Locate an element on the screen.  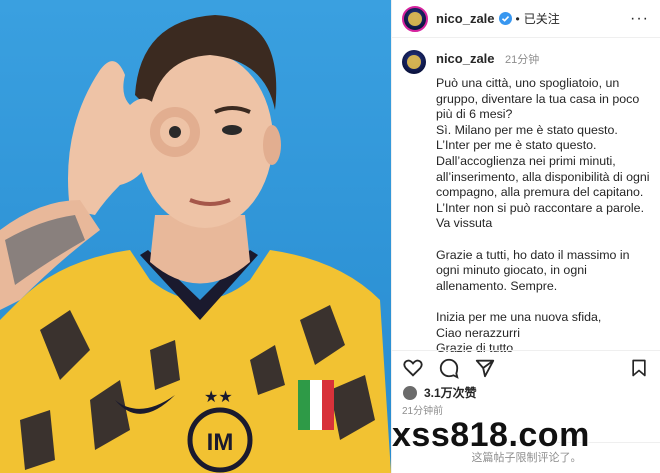
share-icon is located at coordinates (485, 368).